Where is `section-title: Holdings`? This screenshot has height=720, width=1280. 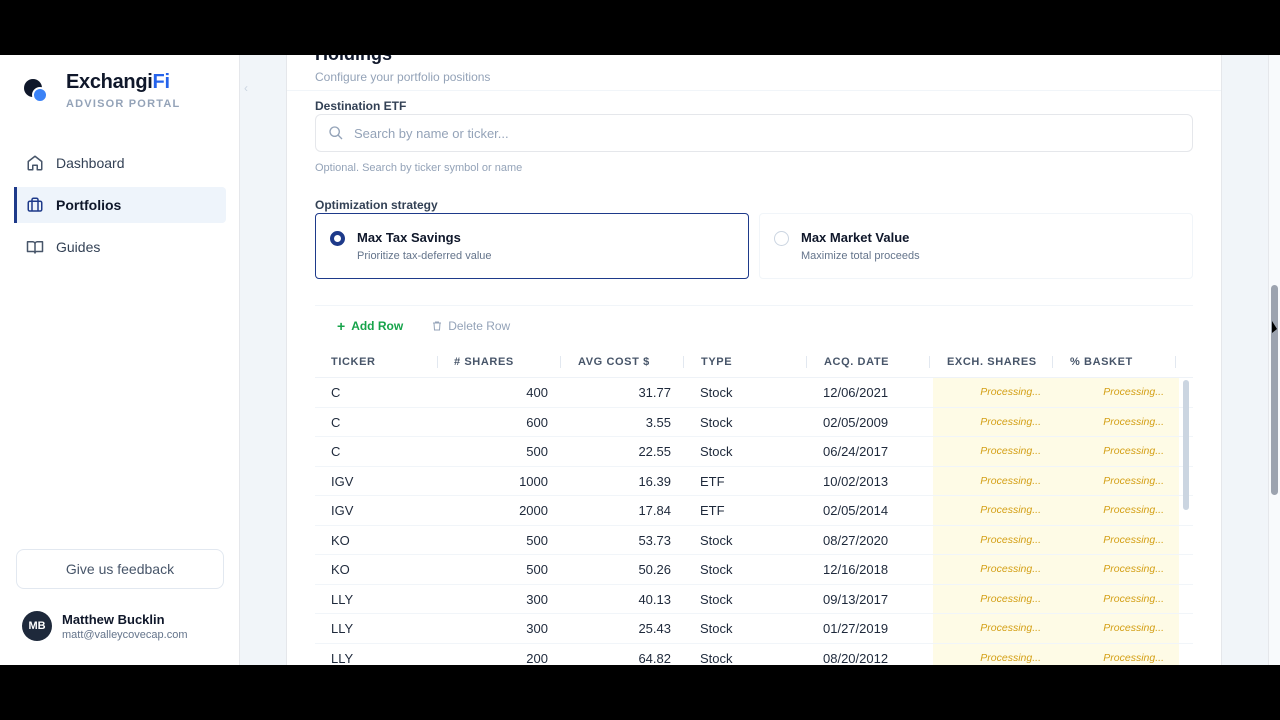 section-title: Holdings is located at coordinates (353, 60).